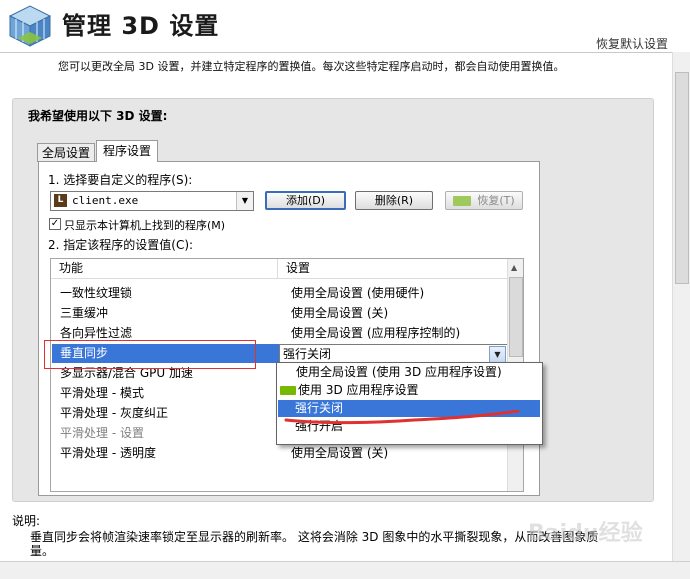 Image resolution: width=690 pixels, height=579 pixels. What do you see at coordinates (399, 372) in the screenshot?
I see `option-label: 使用全局设置 (使用 3D 应用程序设置)` at bounding box center [399, 372].